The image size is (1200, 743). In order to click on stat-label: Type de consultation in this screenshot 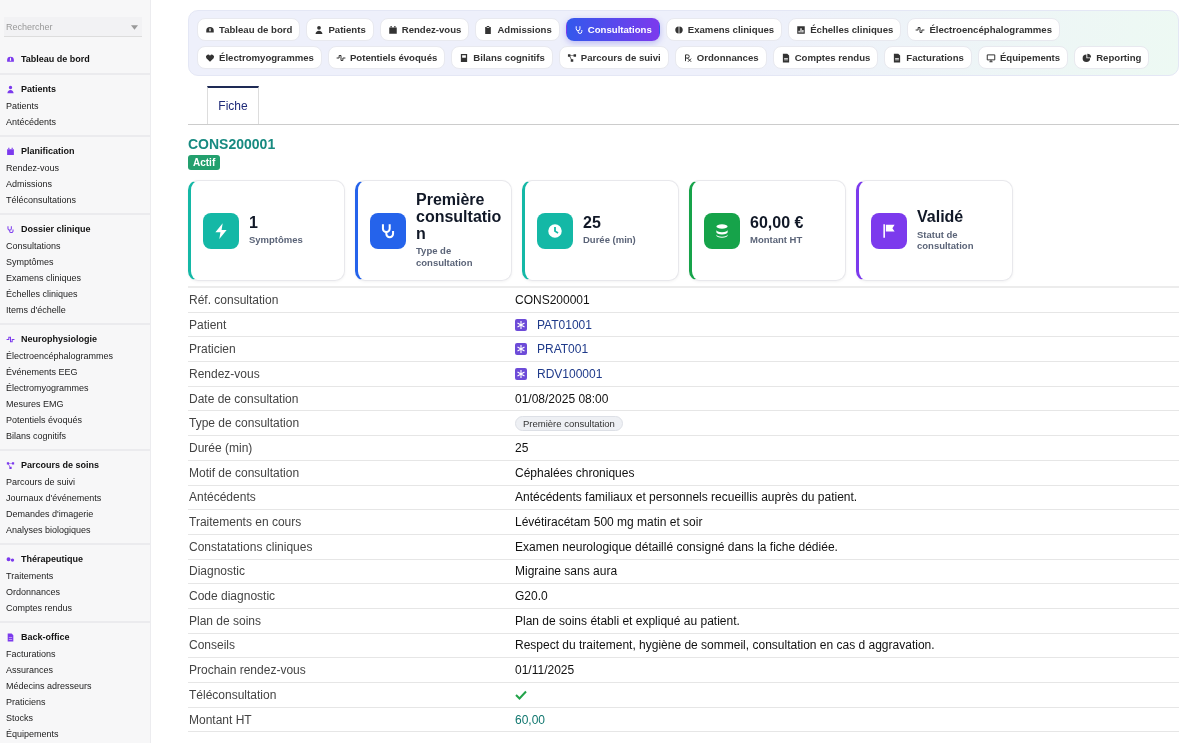, I will do `click(445, 257)`.